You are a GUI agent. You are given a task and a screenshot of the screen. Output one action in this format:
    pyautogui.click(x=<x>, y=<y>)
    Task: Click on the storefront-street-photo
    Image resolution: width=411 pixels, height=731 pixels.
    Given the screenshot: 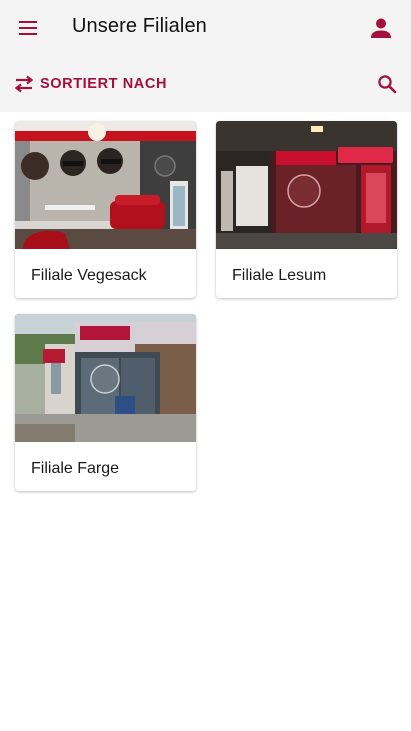 What is the action you would take?
    pyautogui.click(x=105, y=378)
    